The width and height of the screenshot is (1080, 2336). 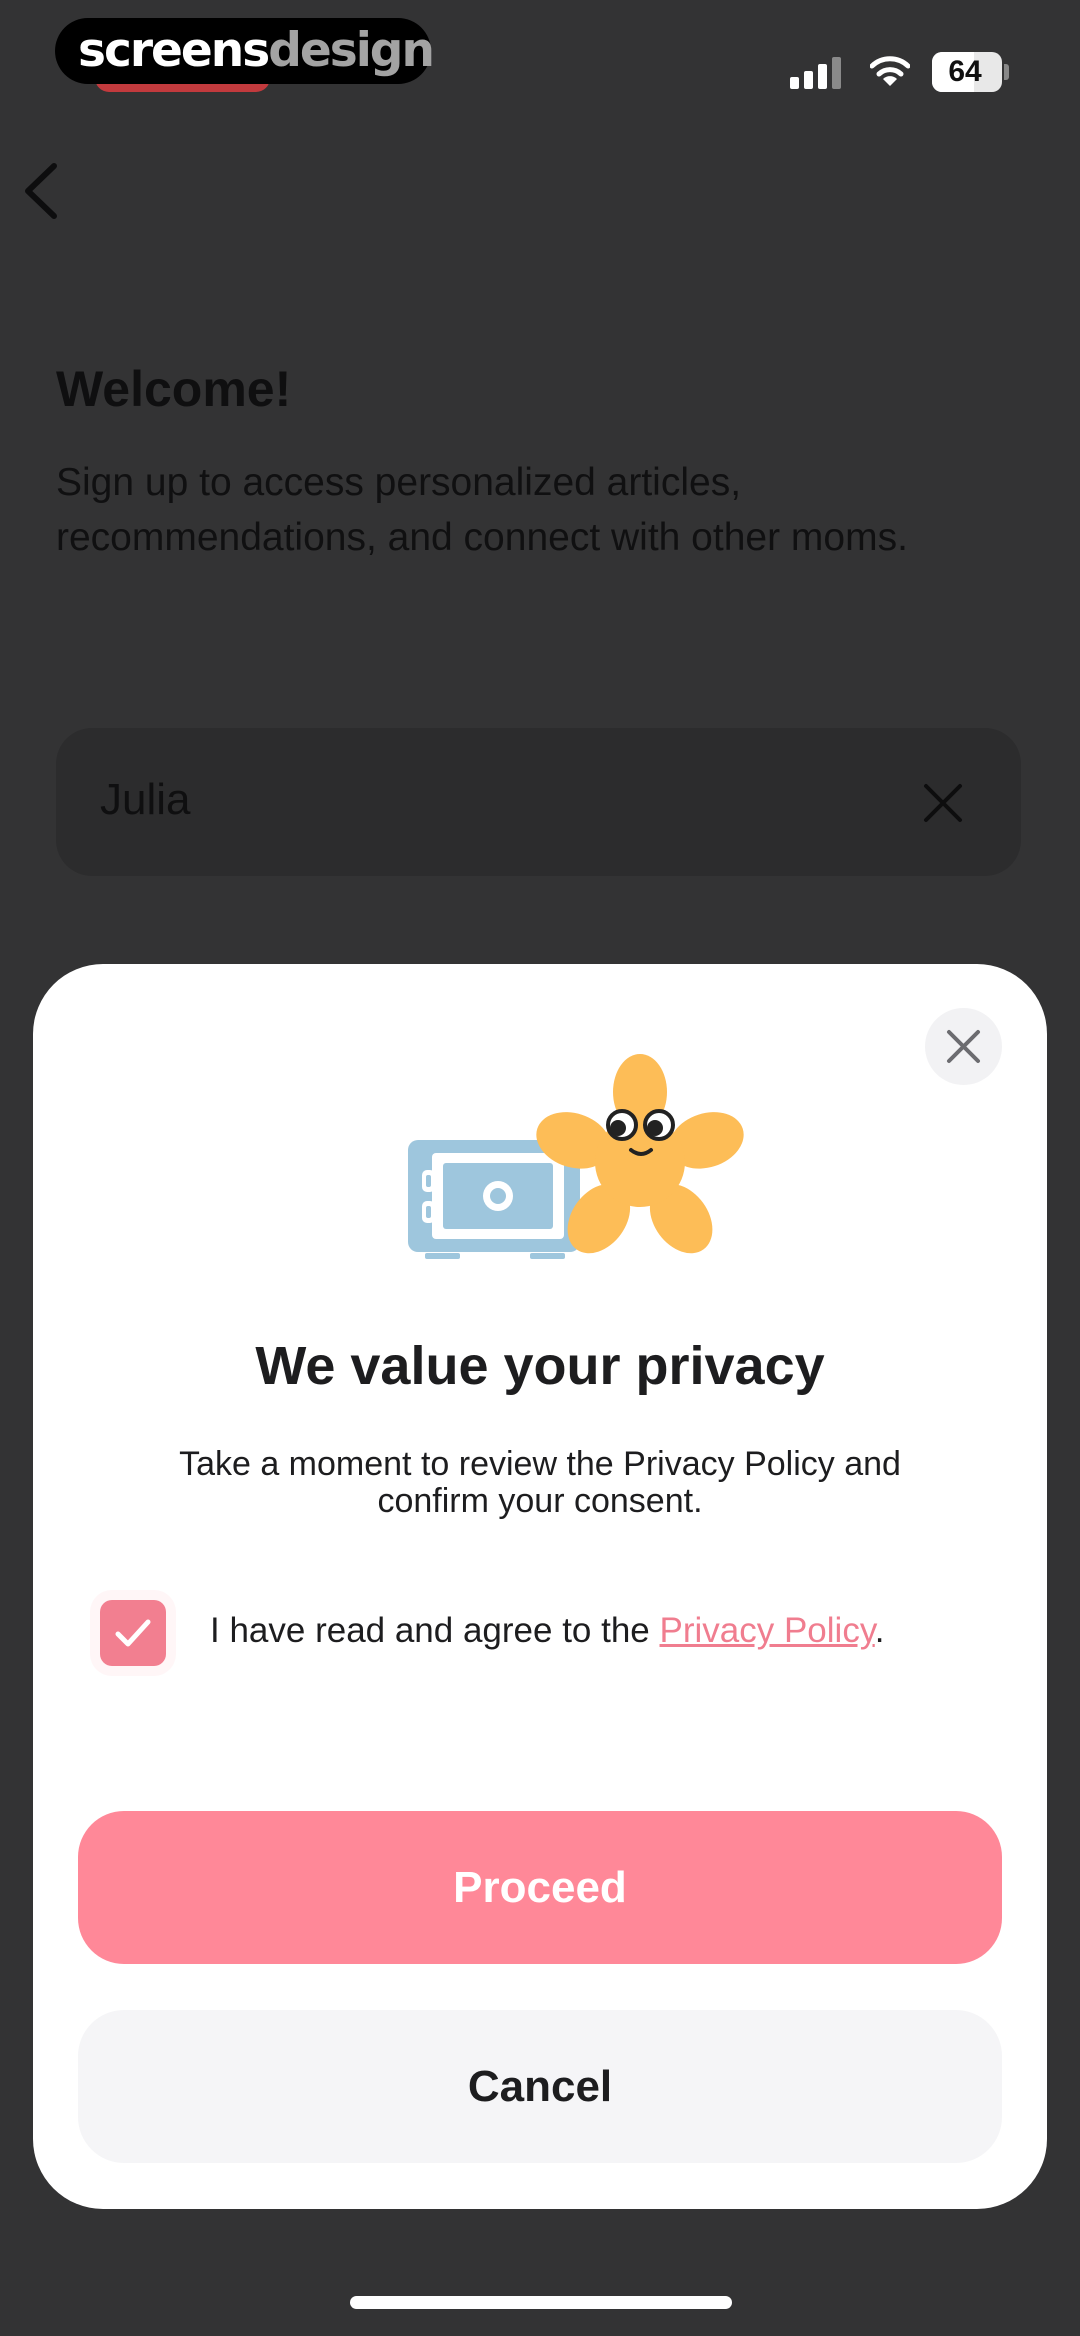 What do you see at coordinates (145, 799) in the screenshot?
I see `name-field-value: Julia` at bounding box center [145, 799].